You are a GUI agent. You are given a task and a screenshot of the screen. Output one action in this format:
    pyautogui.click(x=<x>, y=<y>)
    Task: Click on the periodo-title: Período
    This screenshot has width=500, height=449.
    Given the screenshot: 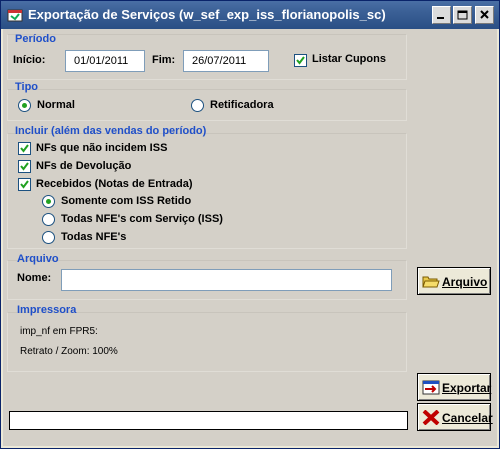 What is the action you would take?
    pyautogui.click(x=35, y=39)
    